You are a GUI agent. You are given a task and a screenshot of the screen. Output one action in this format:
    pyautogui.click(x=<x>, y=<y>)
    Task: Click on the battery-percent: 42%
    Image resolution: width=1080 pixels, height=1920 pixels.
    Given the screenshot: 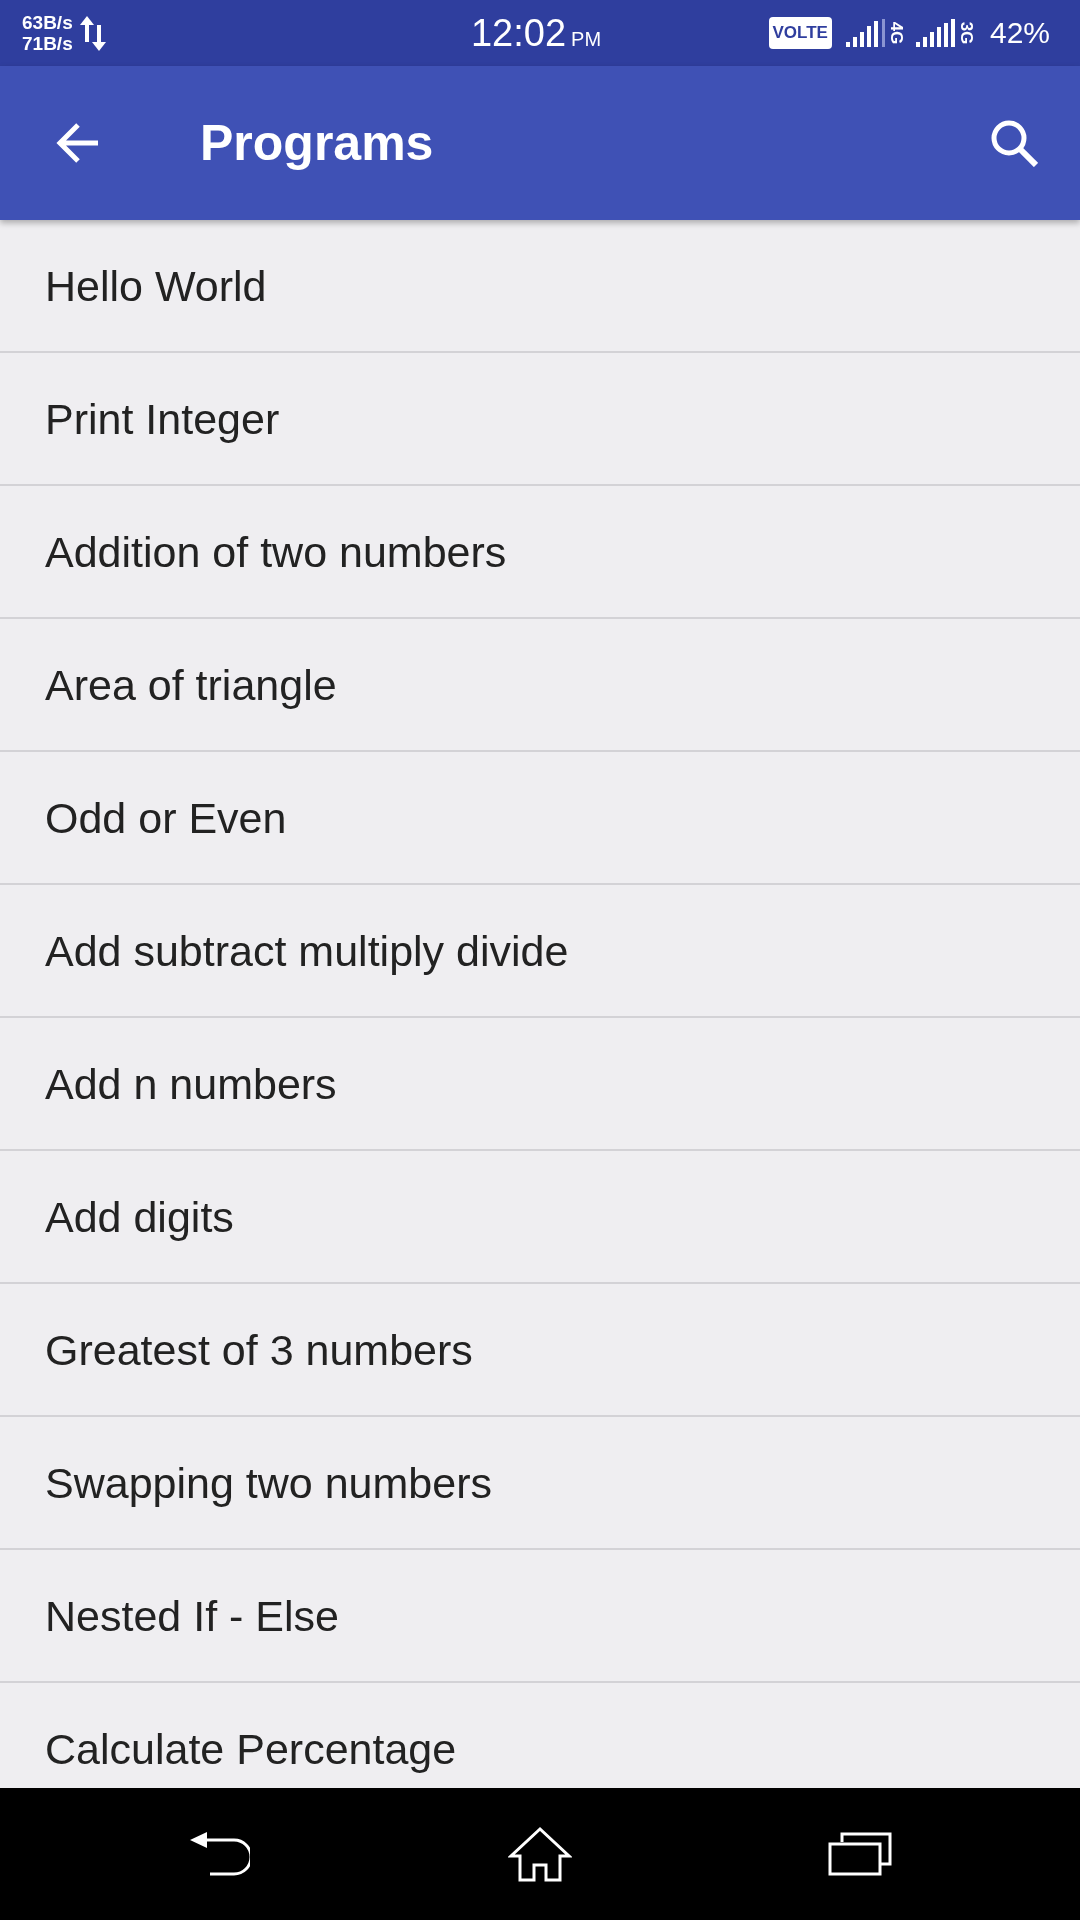 What is the action you would take?
    pyautogui.click(x=1019, y=33)
    